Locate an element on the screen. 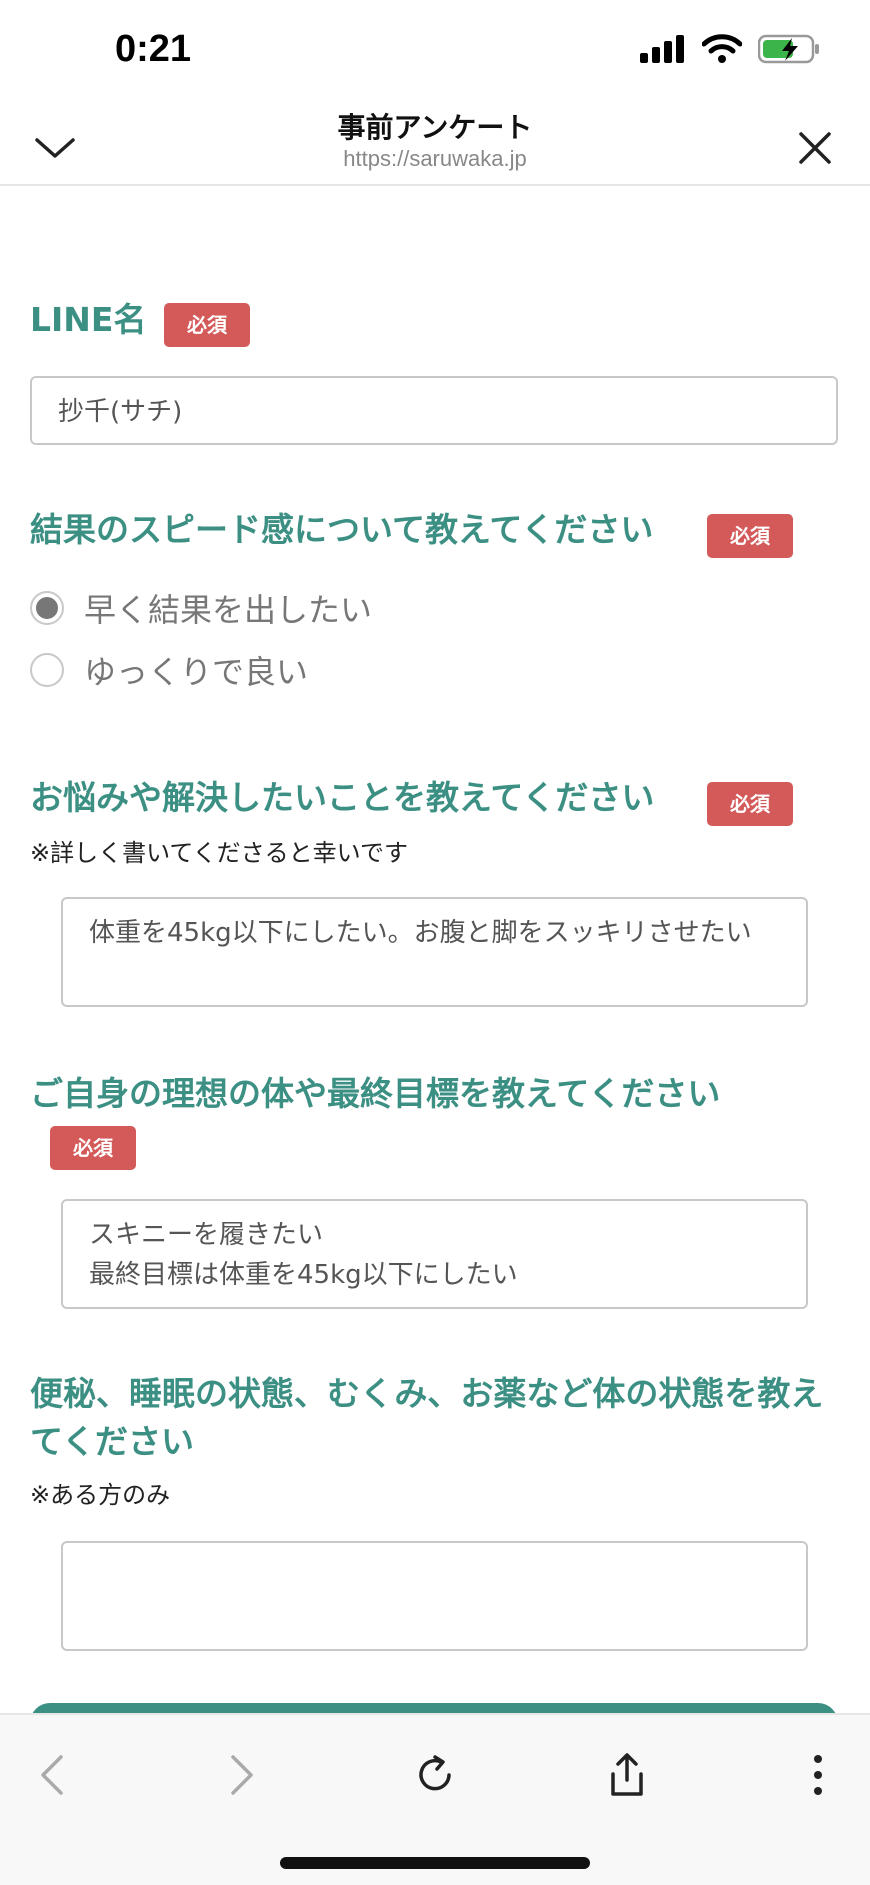 This screenshot has height=1885, width=870. home-indicator is located at coordinates (435, 1863).